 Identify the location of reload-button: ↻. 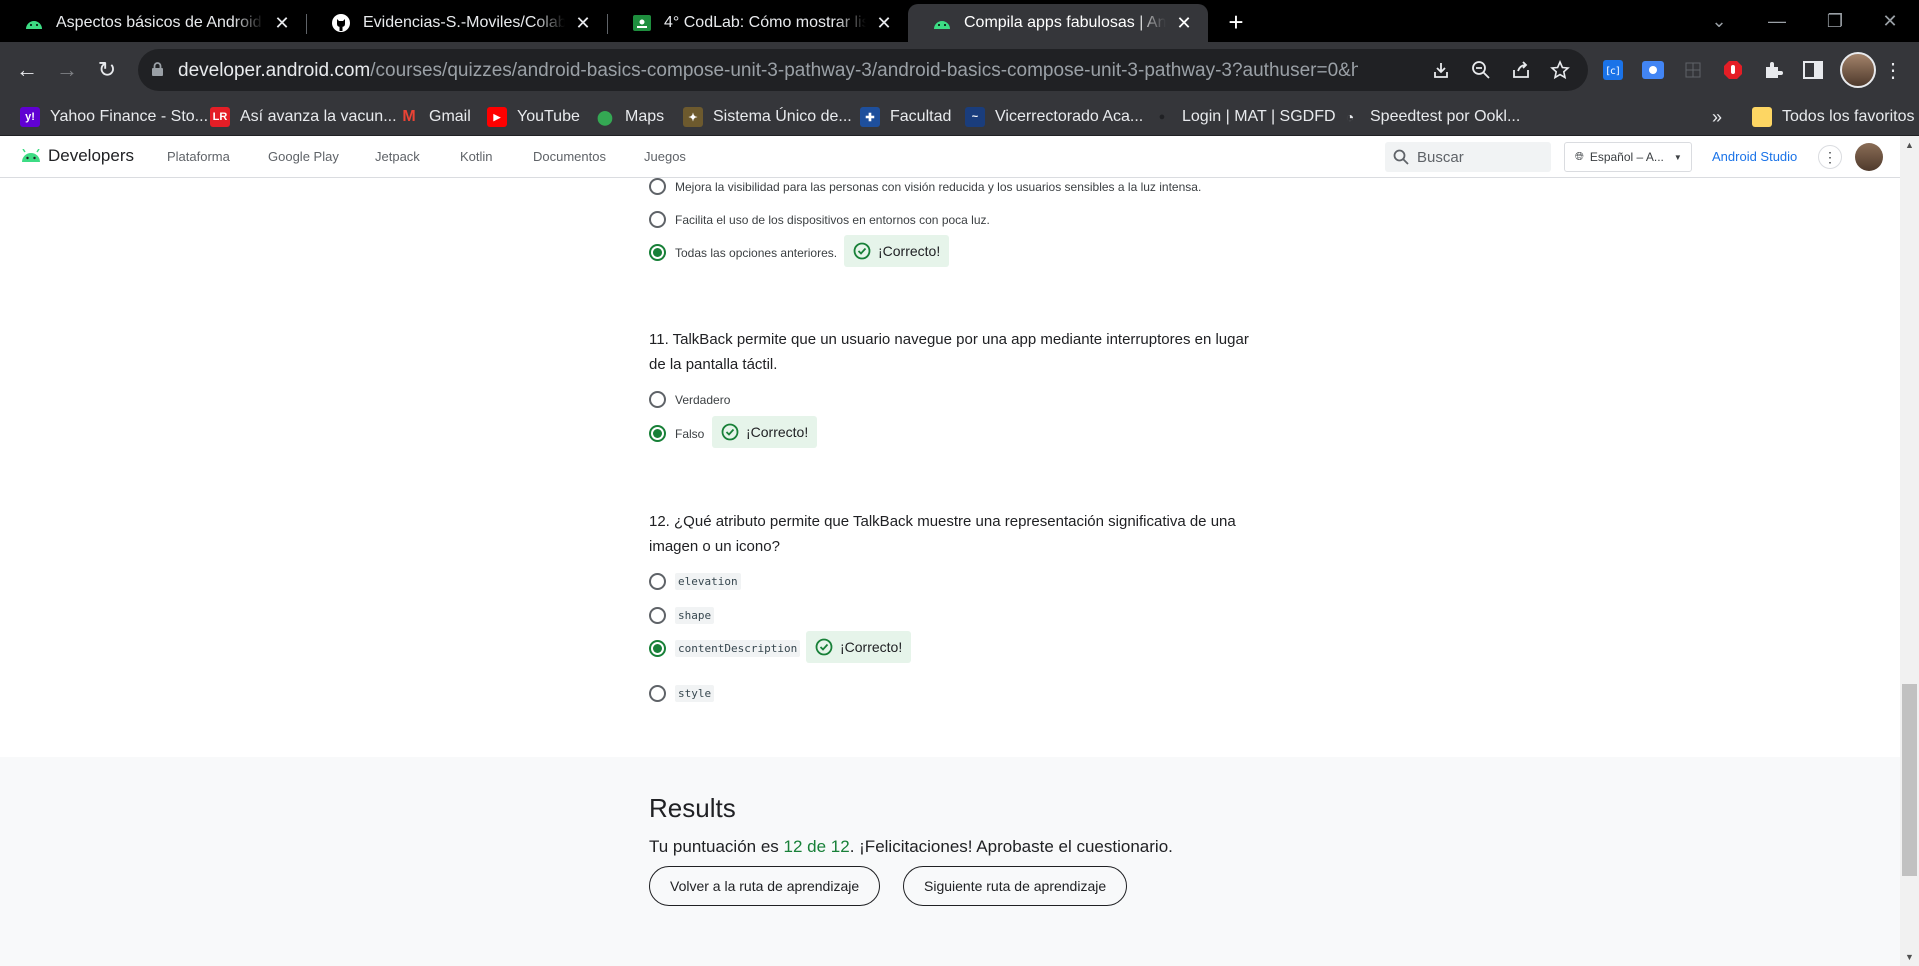
(107, 70).